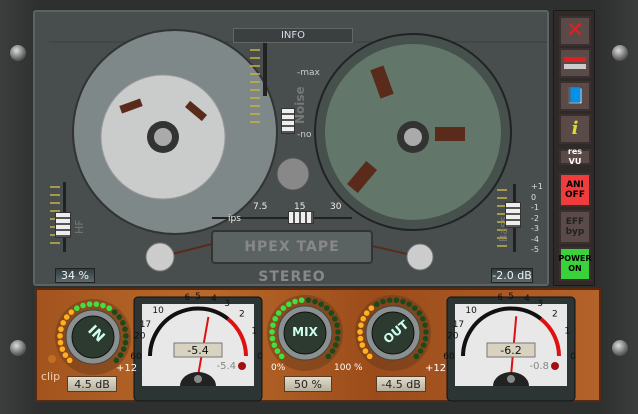 Image resolution: width=638 pixels, height=414 pixels. I want to click on brand-plate: HPEX TAPE STEREO, so click(292, 257).